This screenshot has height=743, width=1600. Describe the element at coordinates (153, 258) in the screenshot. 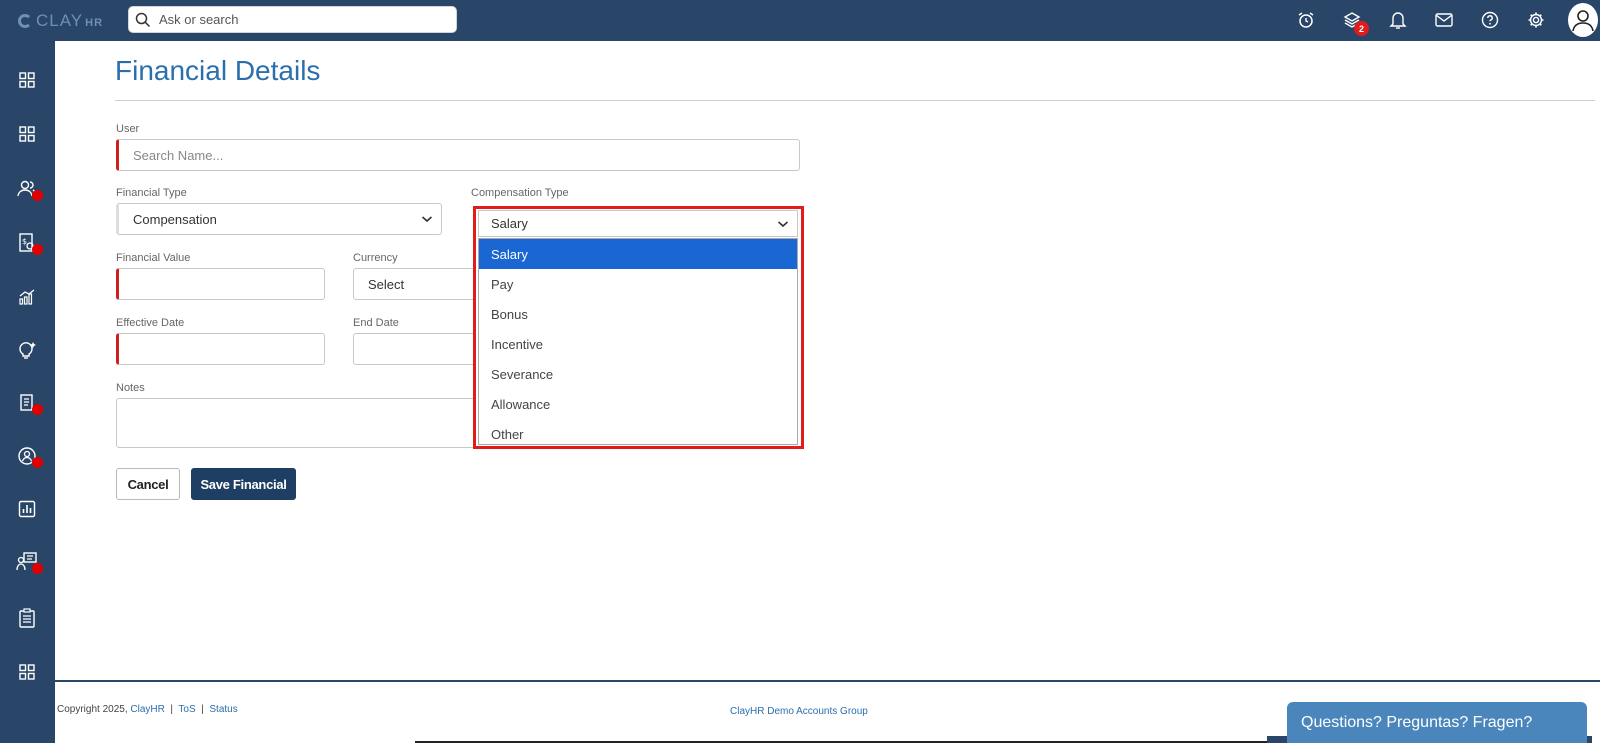

I see `financial-value-label: Financial Value` at that location.